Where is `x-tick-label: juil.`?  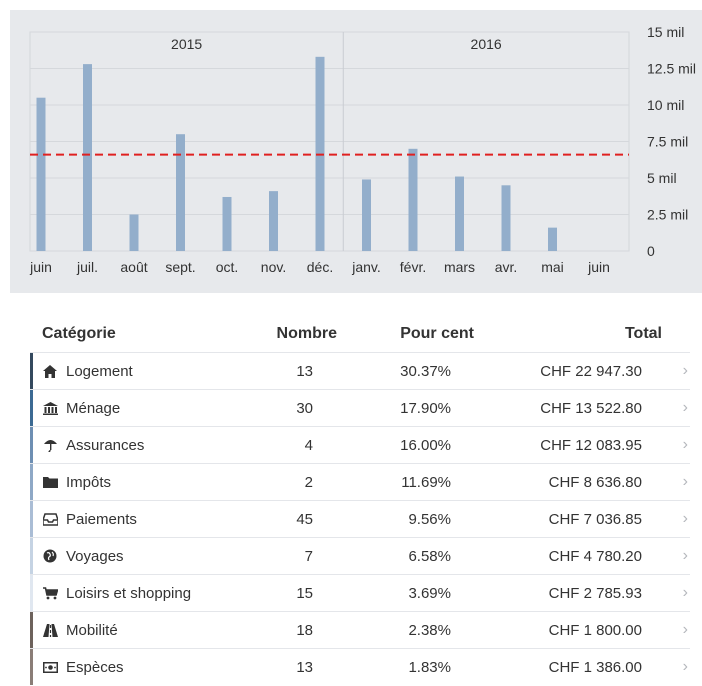 x-tick-label: juil. is located at coordinates (87, 267).